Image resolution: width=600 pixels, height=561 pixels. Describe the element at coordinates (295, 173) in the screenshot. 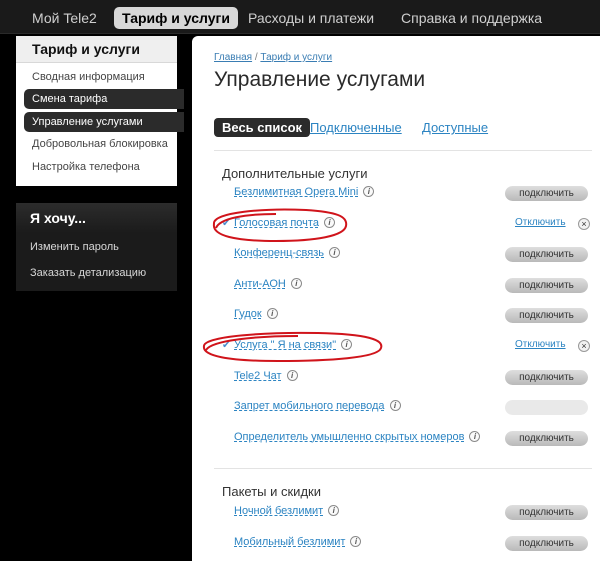

I see `section-additional-services: Дополнительные услуги` at that location.